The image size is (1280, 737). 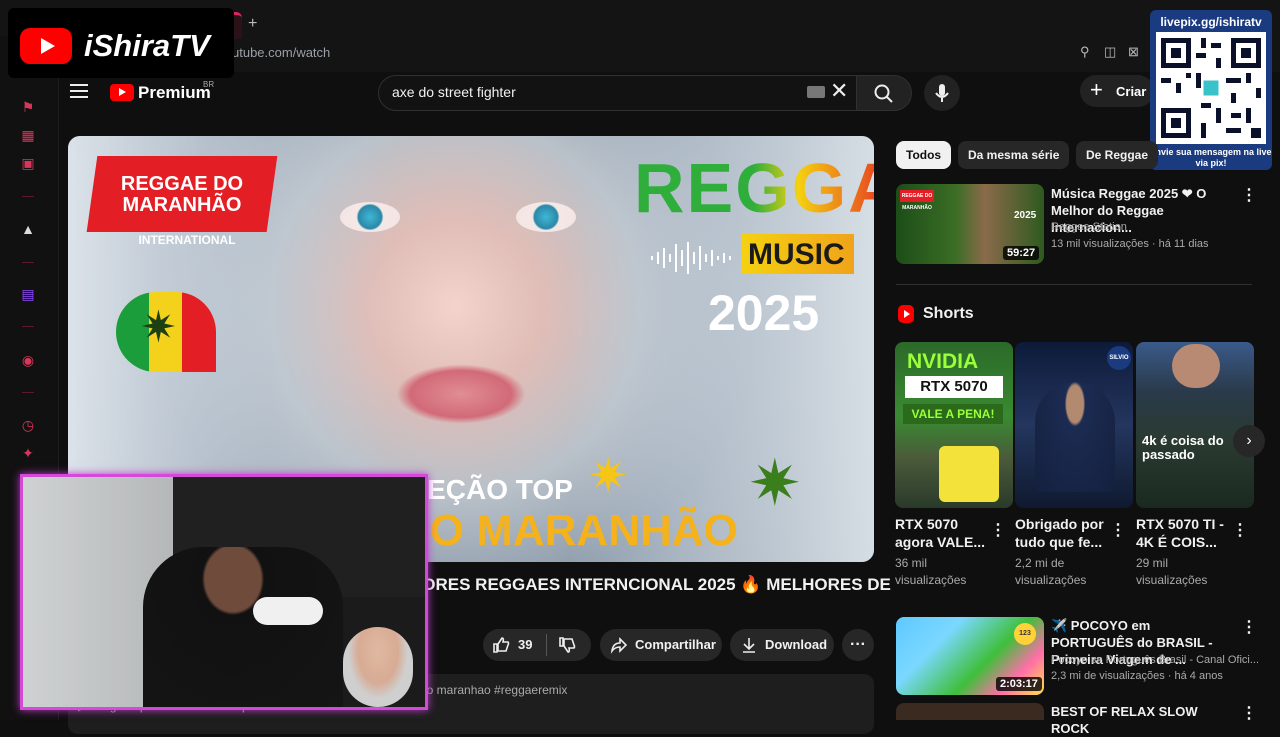 What do you see at coordinates (839, 91) in the screenshot?
I see `clear-search-icon: ✕` at bounding box center [839, 91].